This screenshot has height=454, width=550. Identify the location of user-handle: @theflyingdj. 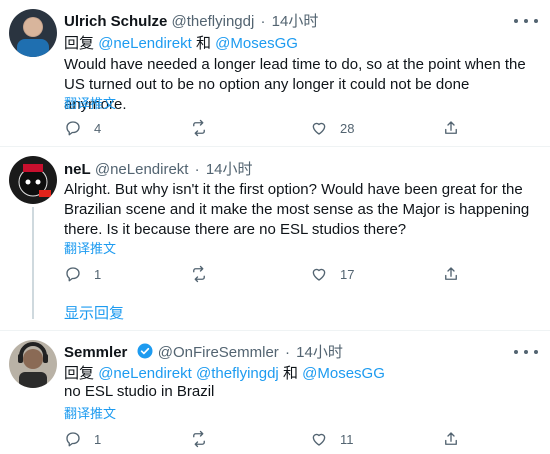
(213, 21).